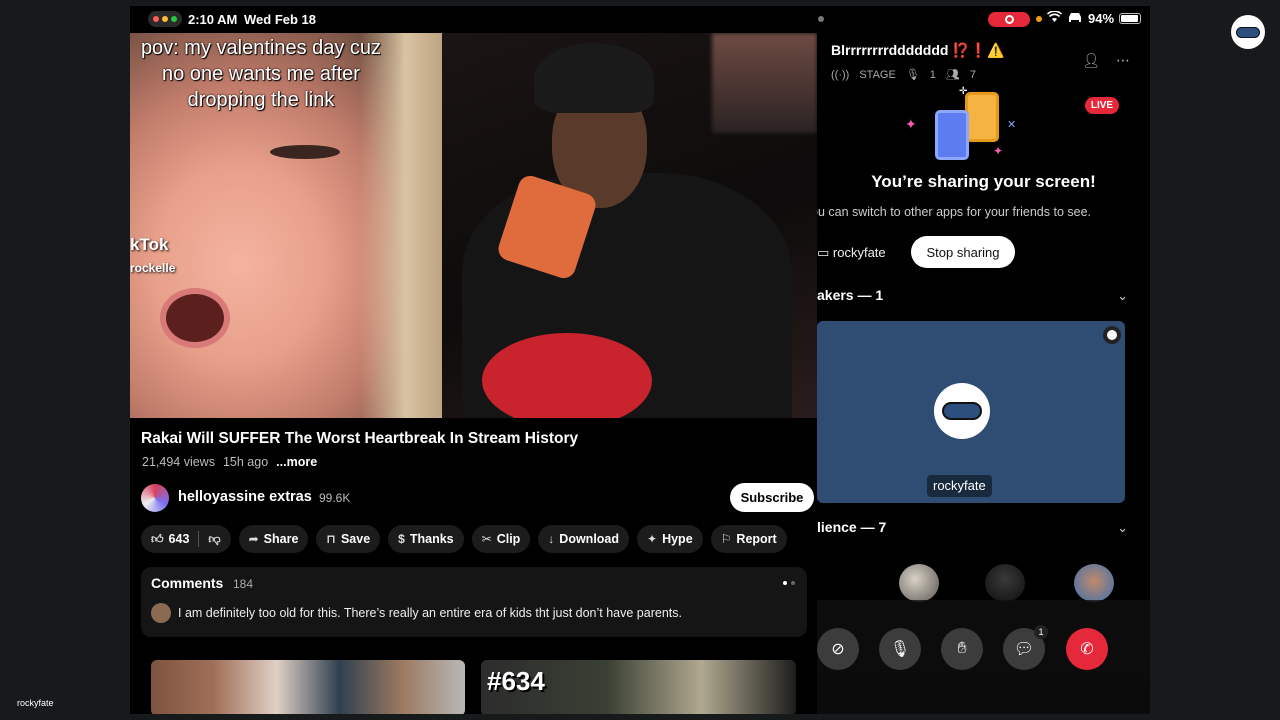 The width and height of the screenshot is (1280, 720). Describe the element at coordinates (963, 252) in the screenshot. I see `stop-sharing-button: Stop sharing` at that location.